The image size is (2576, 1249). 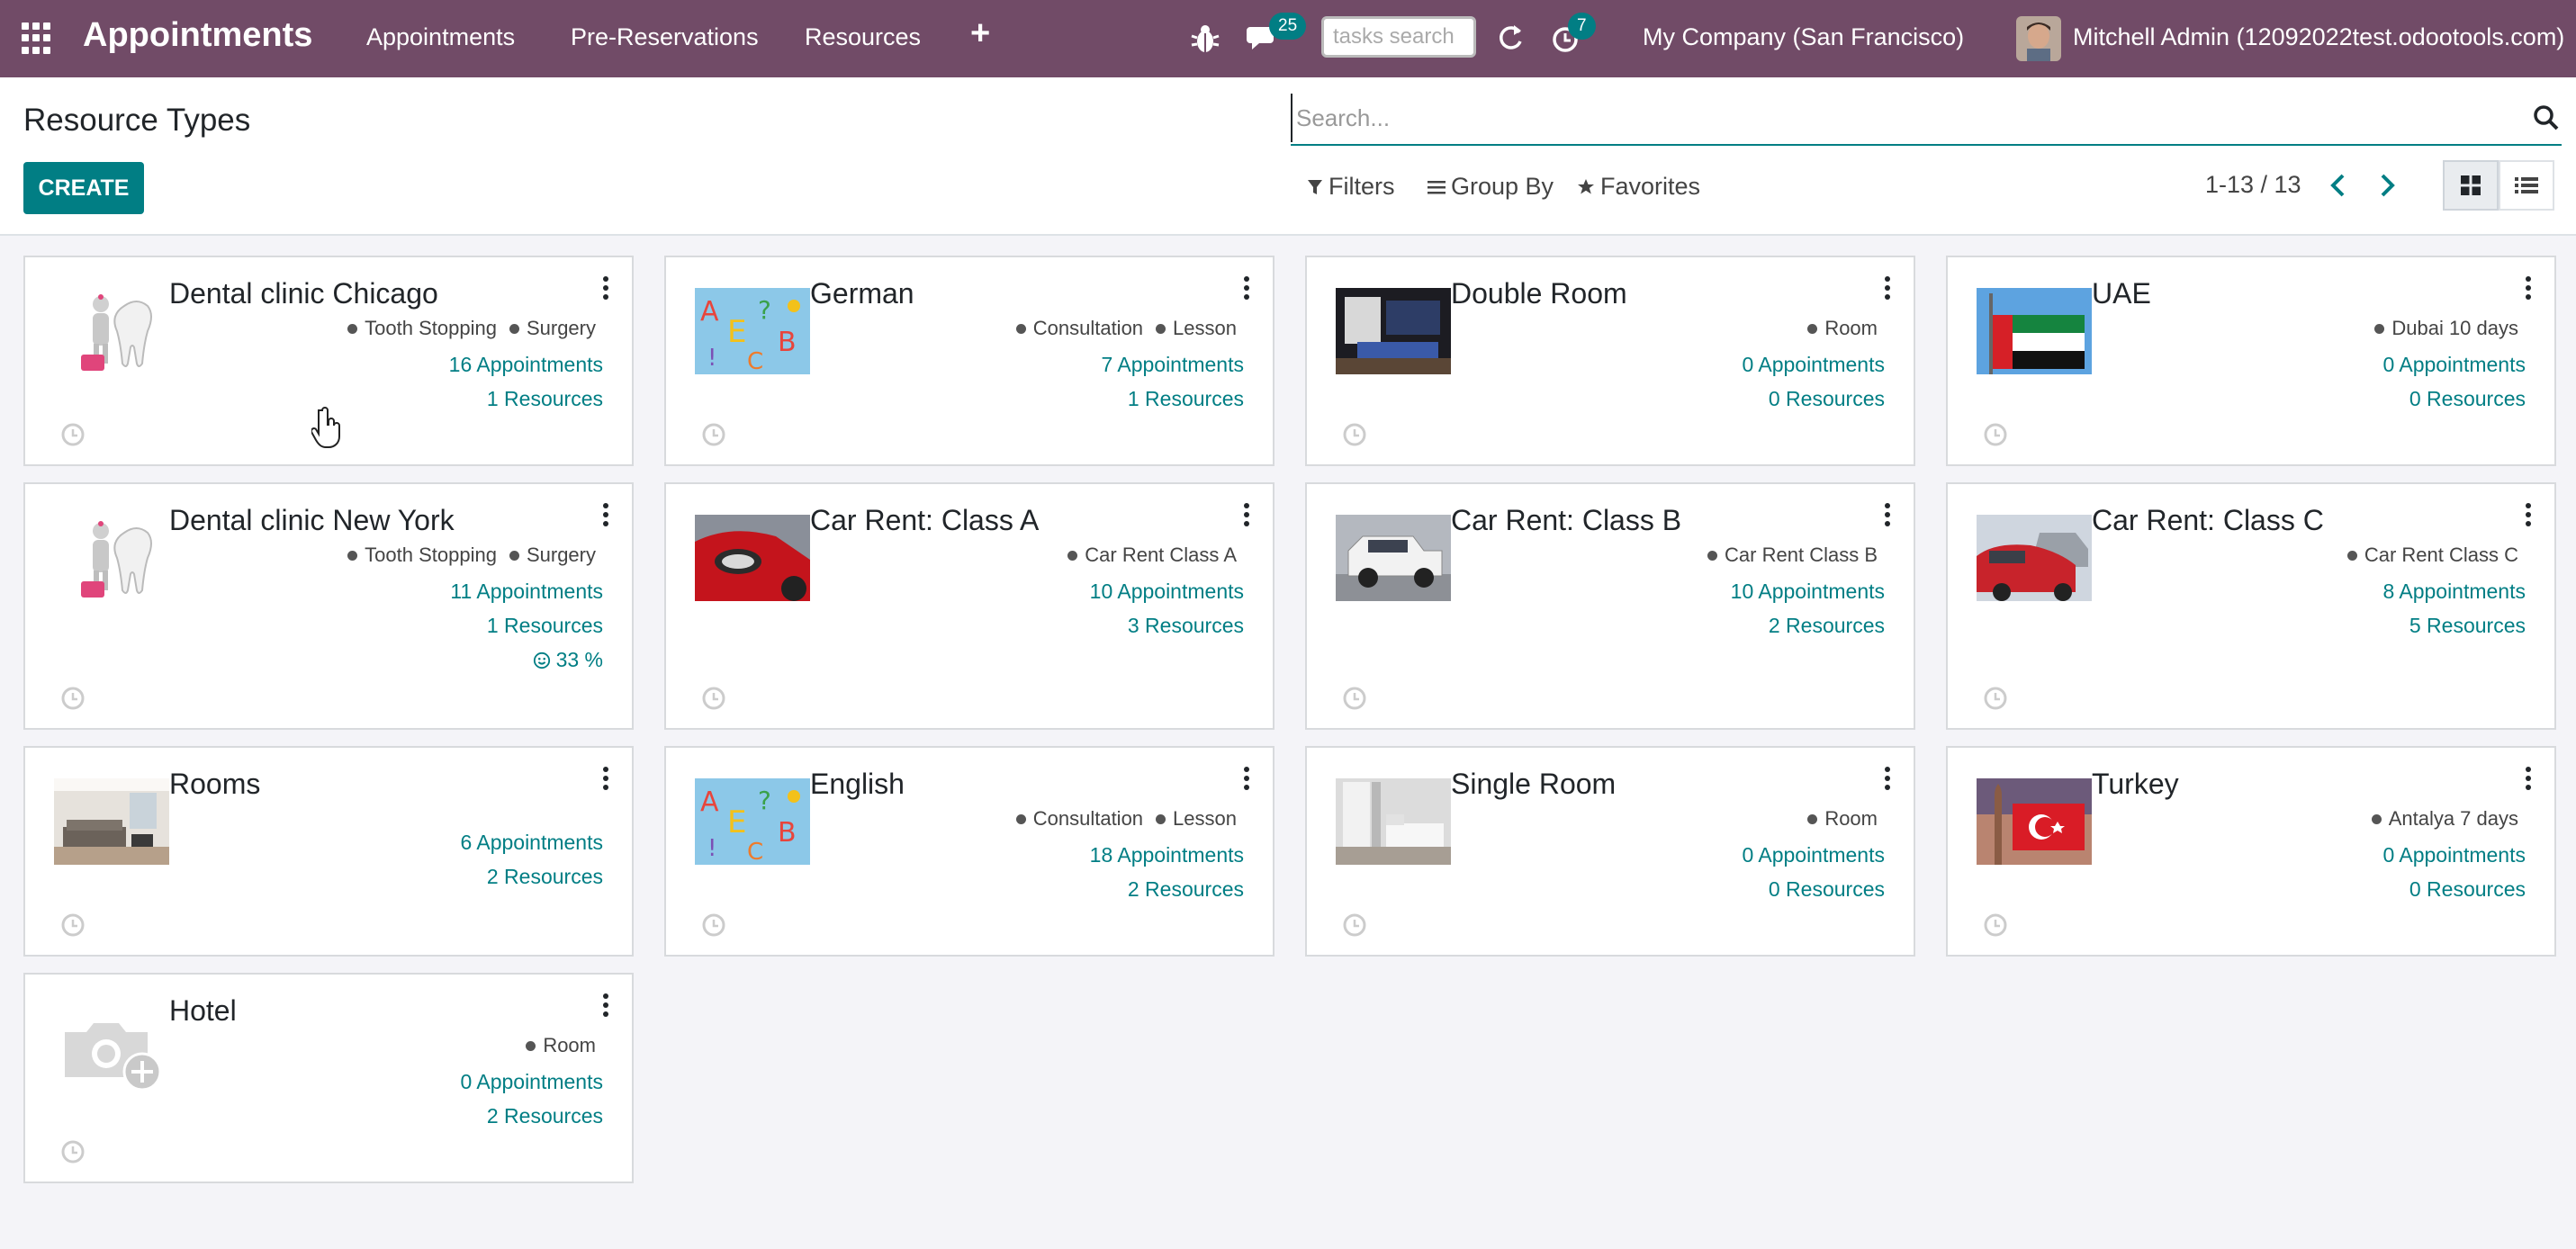 What do you see at coordinates (2387, 185) in the screenshot?
I see `chevron-right-icon` at bounding box center [2387, 185].